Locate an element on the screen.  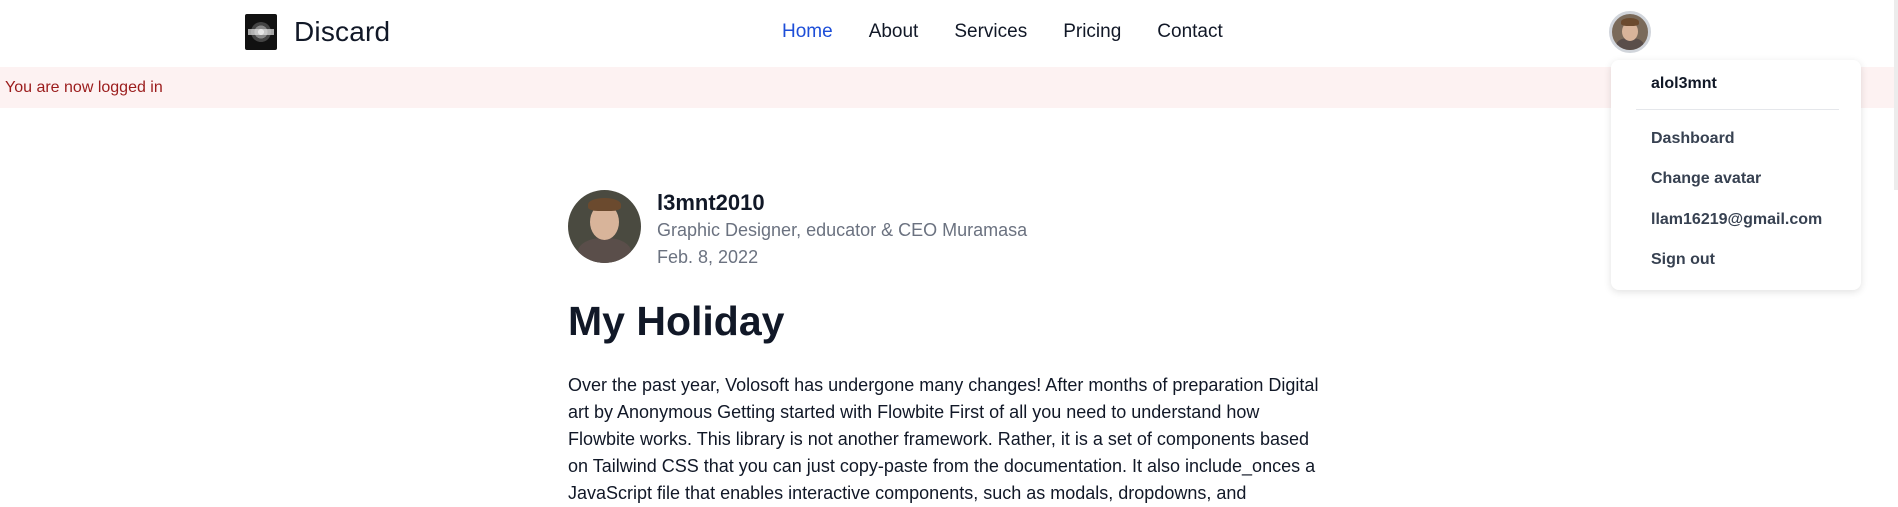
main-menu: Home About Services Pricing Contact is located at coordinates (1020, 32).